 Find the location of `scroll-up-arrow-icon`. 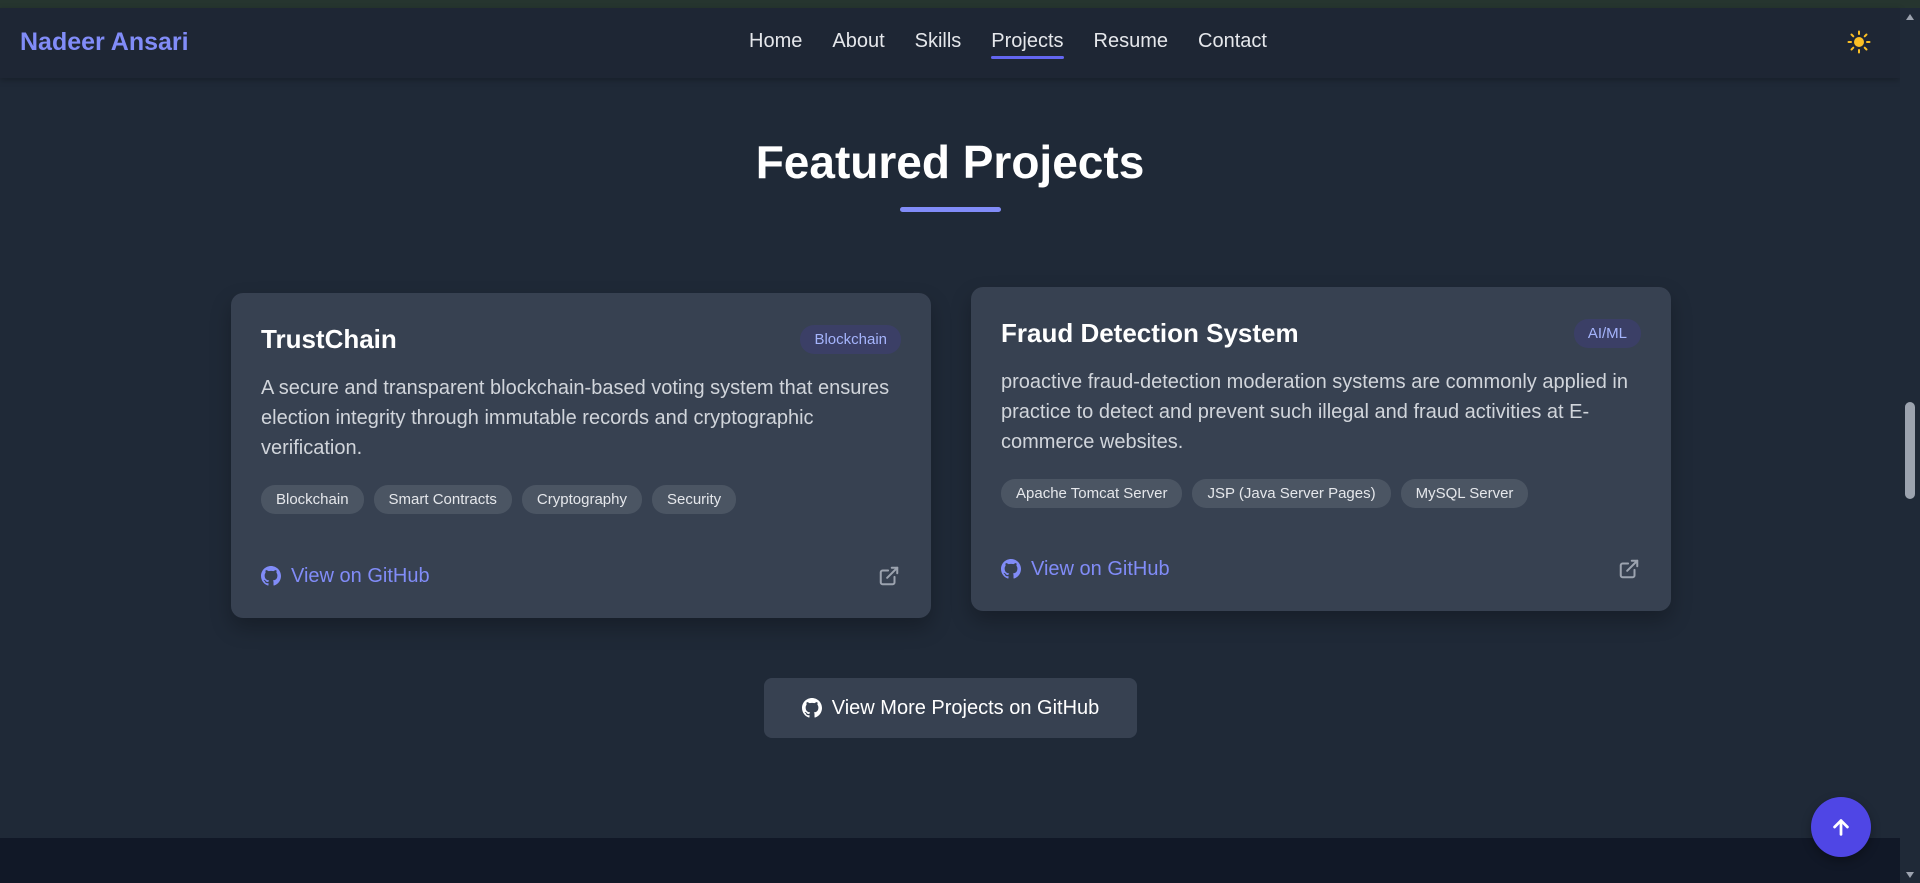

scroll-up-arrow-icon is located at coordinates (1910, 17).